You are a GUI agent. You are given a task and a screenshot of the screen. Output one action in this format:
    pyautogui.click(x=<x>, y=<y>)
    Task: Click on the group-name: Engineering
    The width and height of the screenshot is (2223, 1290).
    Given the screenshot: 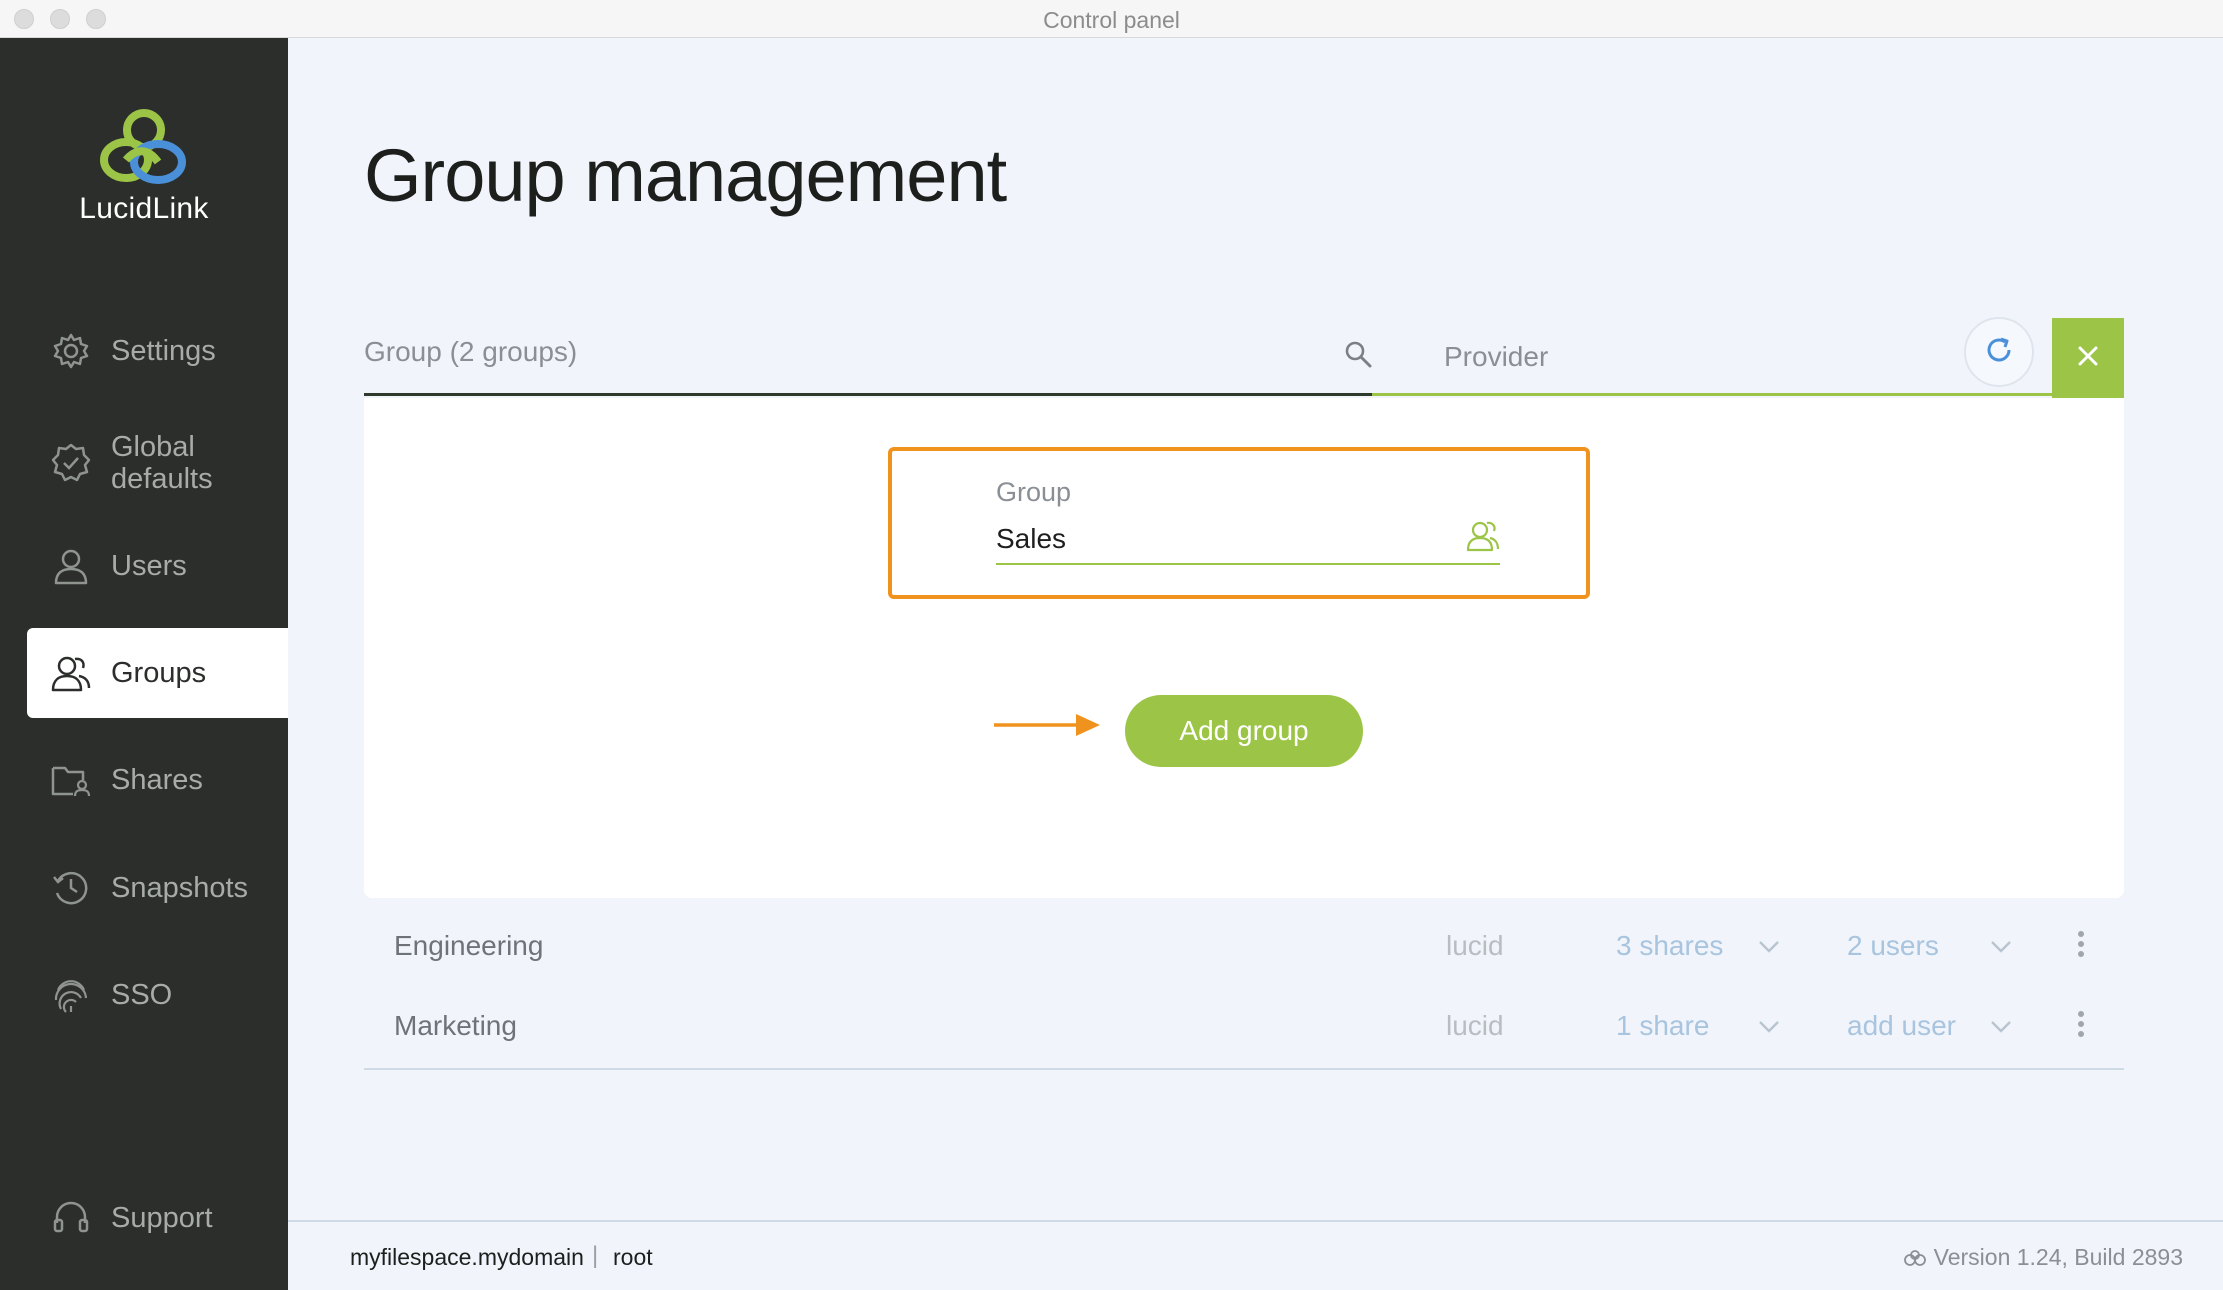 What is the action you would take?
    pyautogui.click(x=469, y=945)
    